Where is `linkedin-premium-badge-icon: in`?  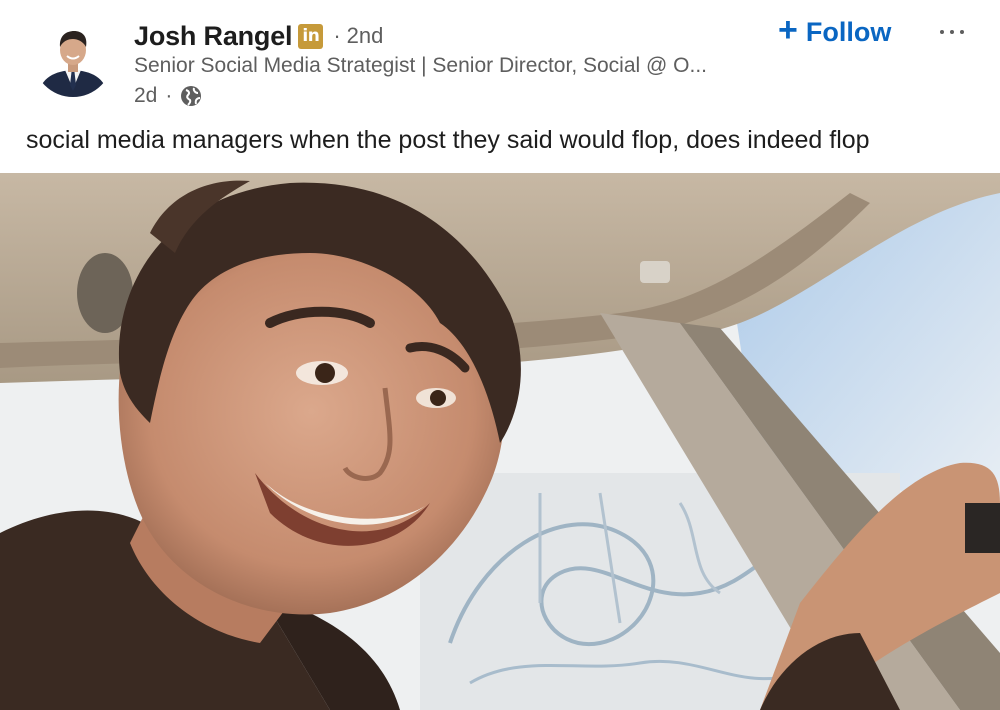 linkedin-premium-badge-icon: in is located at coordinates (311, 36).